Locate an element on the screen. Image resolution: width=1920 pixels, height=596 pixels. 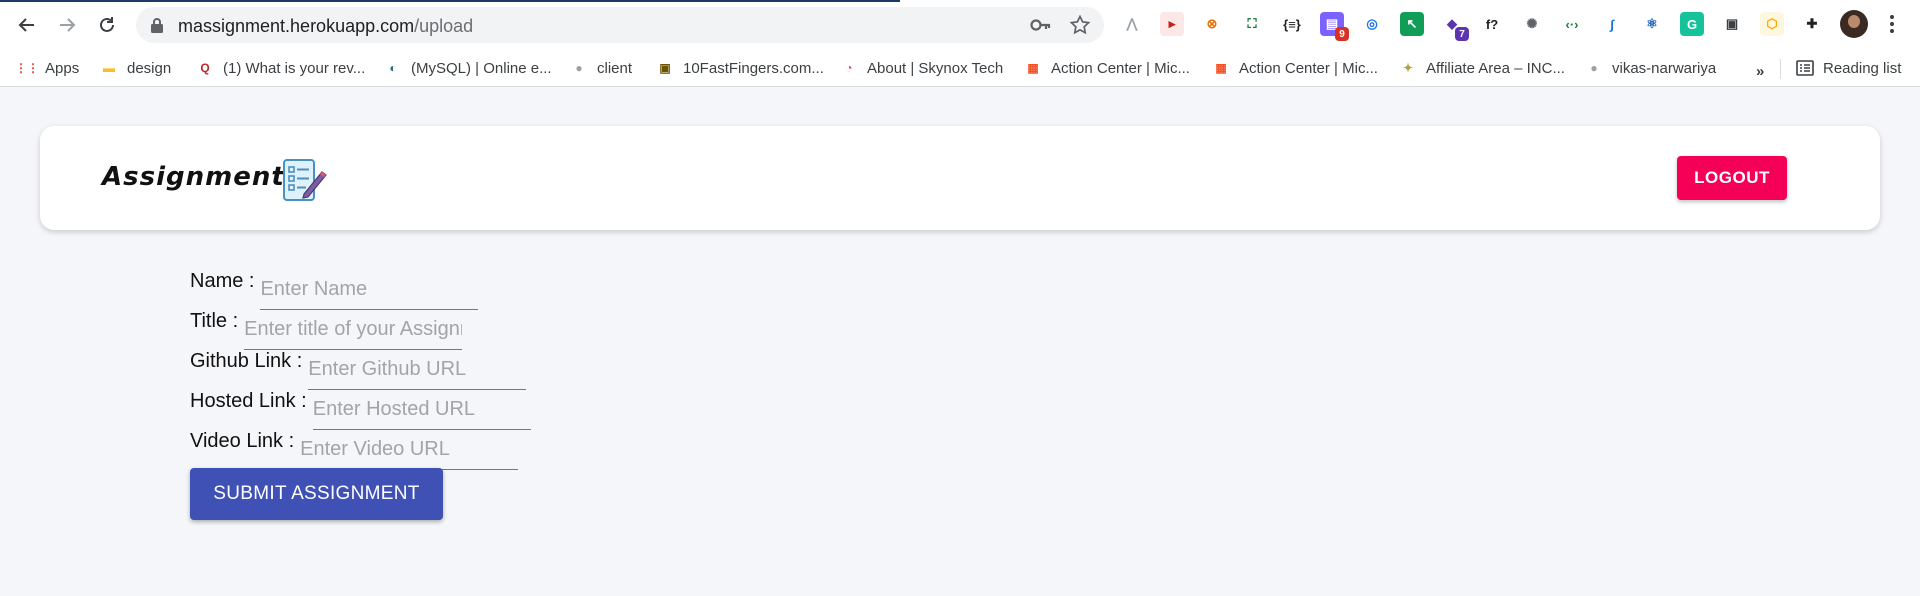
extension-grammarly-icon: G is located at coordinates (1692, 24).